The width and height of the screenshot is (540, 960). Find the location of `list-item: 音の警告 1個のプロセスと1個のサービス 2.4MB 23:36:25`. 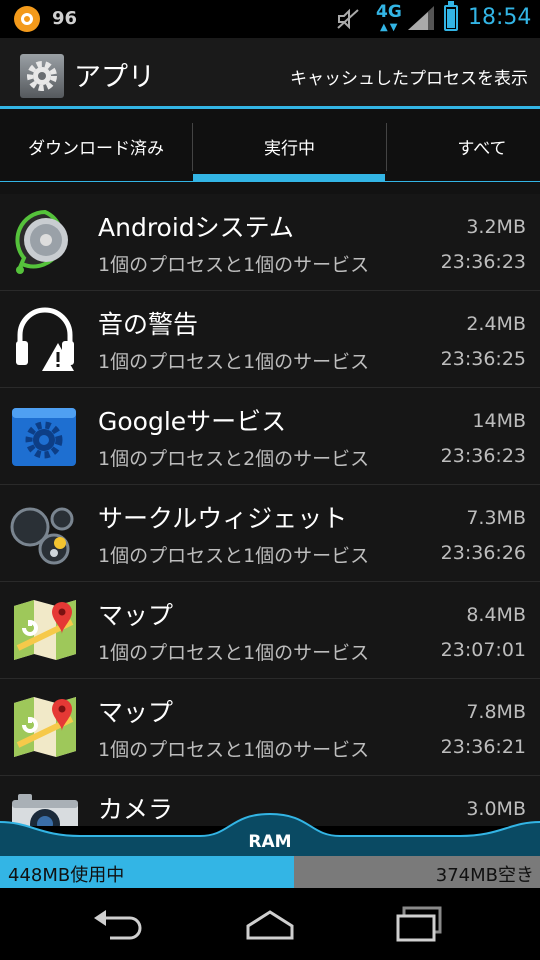

list-item: 音の警告 1個のプロセスと1個のサービス 2.4MB 23:36:25 is located at coordinates (270, 339).